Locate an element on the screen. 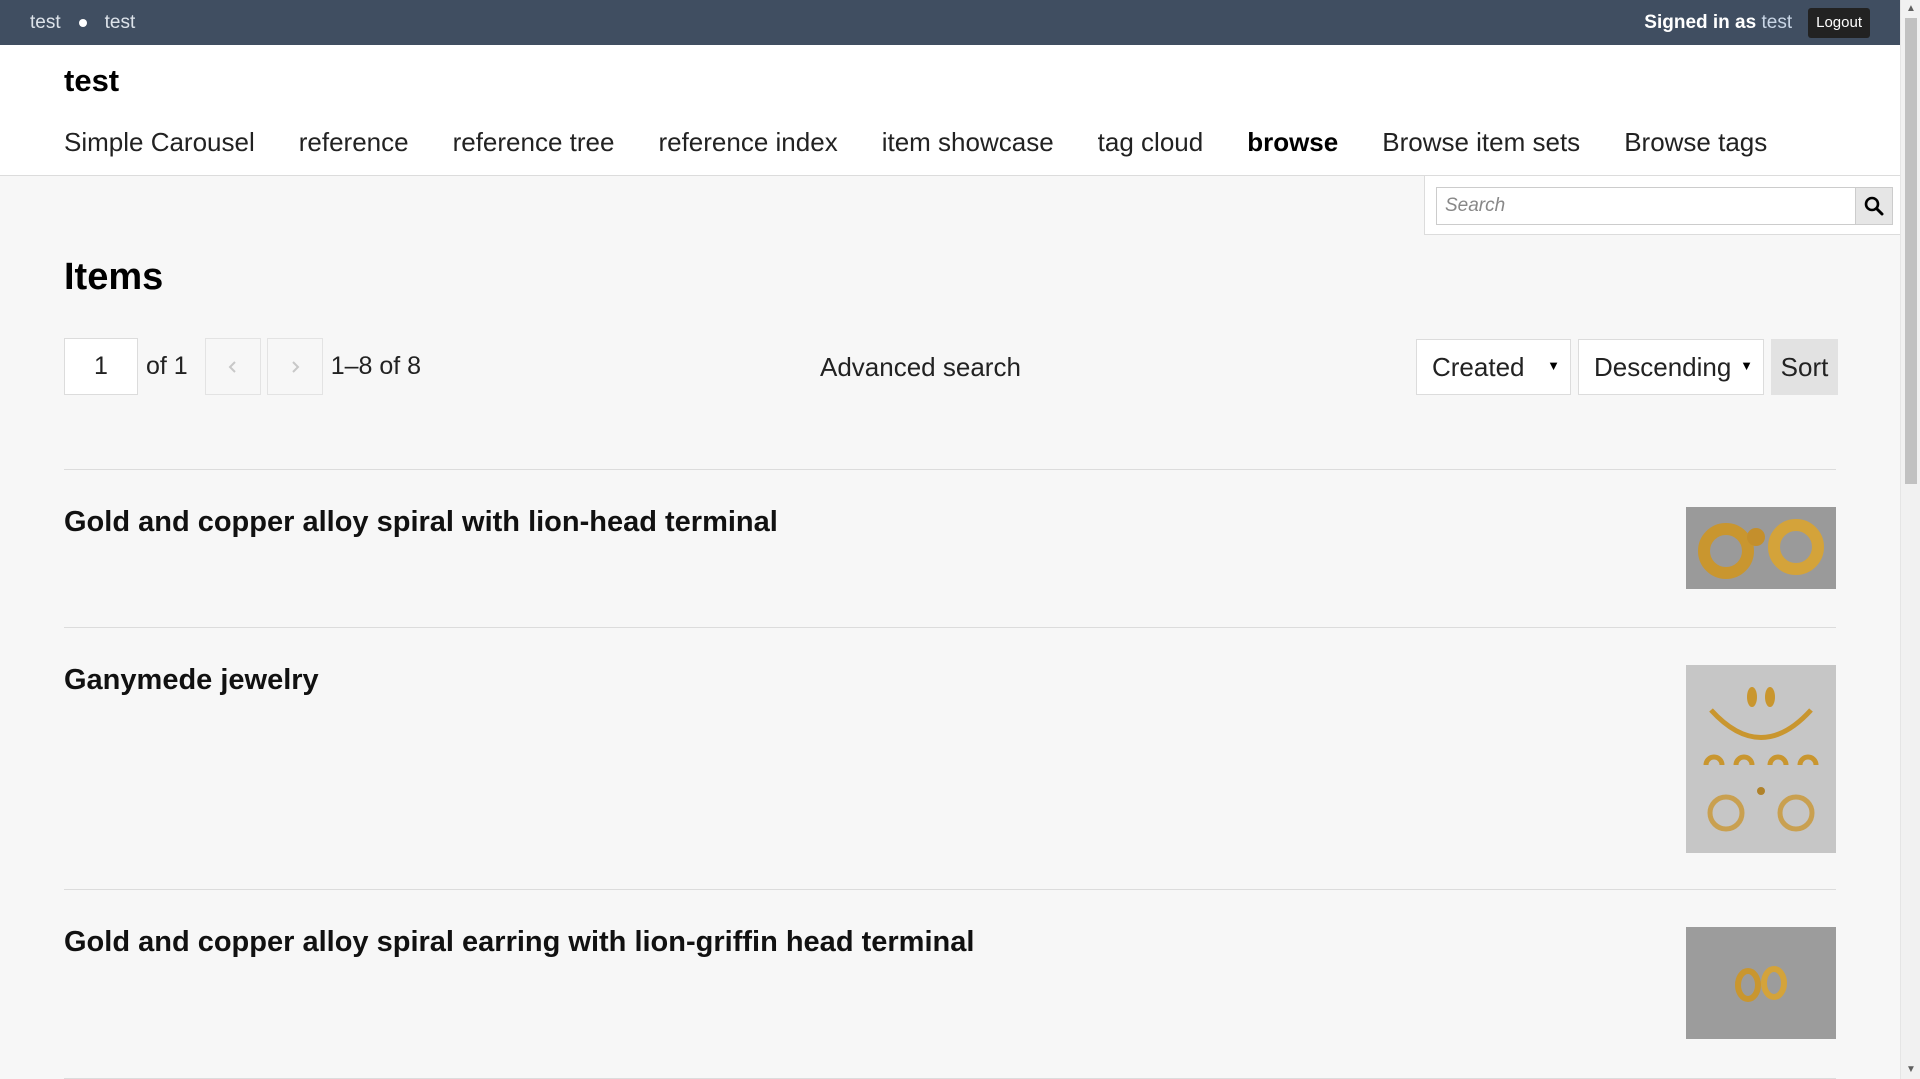 The image size is (1920, 1079). nav-item-reference-index: reference index is located at coordinates (747, 142).